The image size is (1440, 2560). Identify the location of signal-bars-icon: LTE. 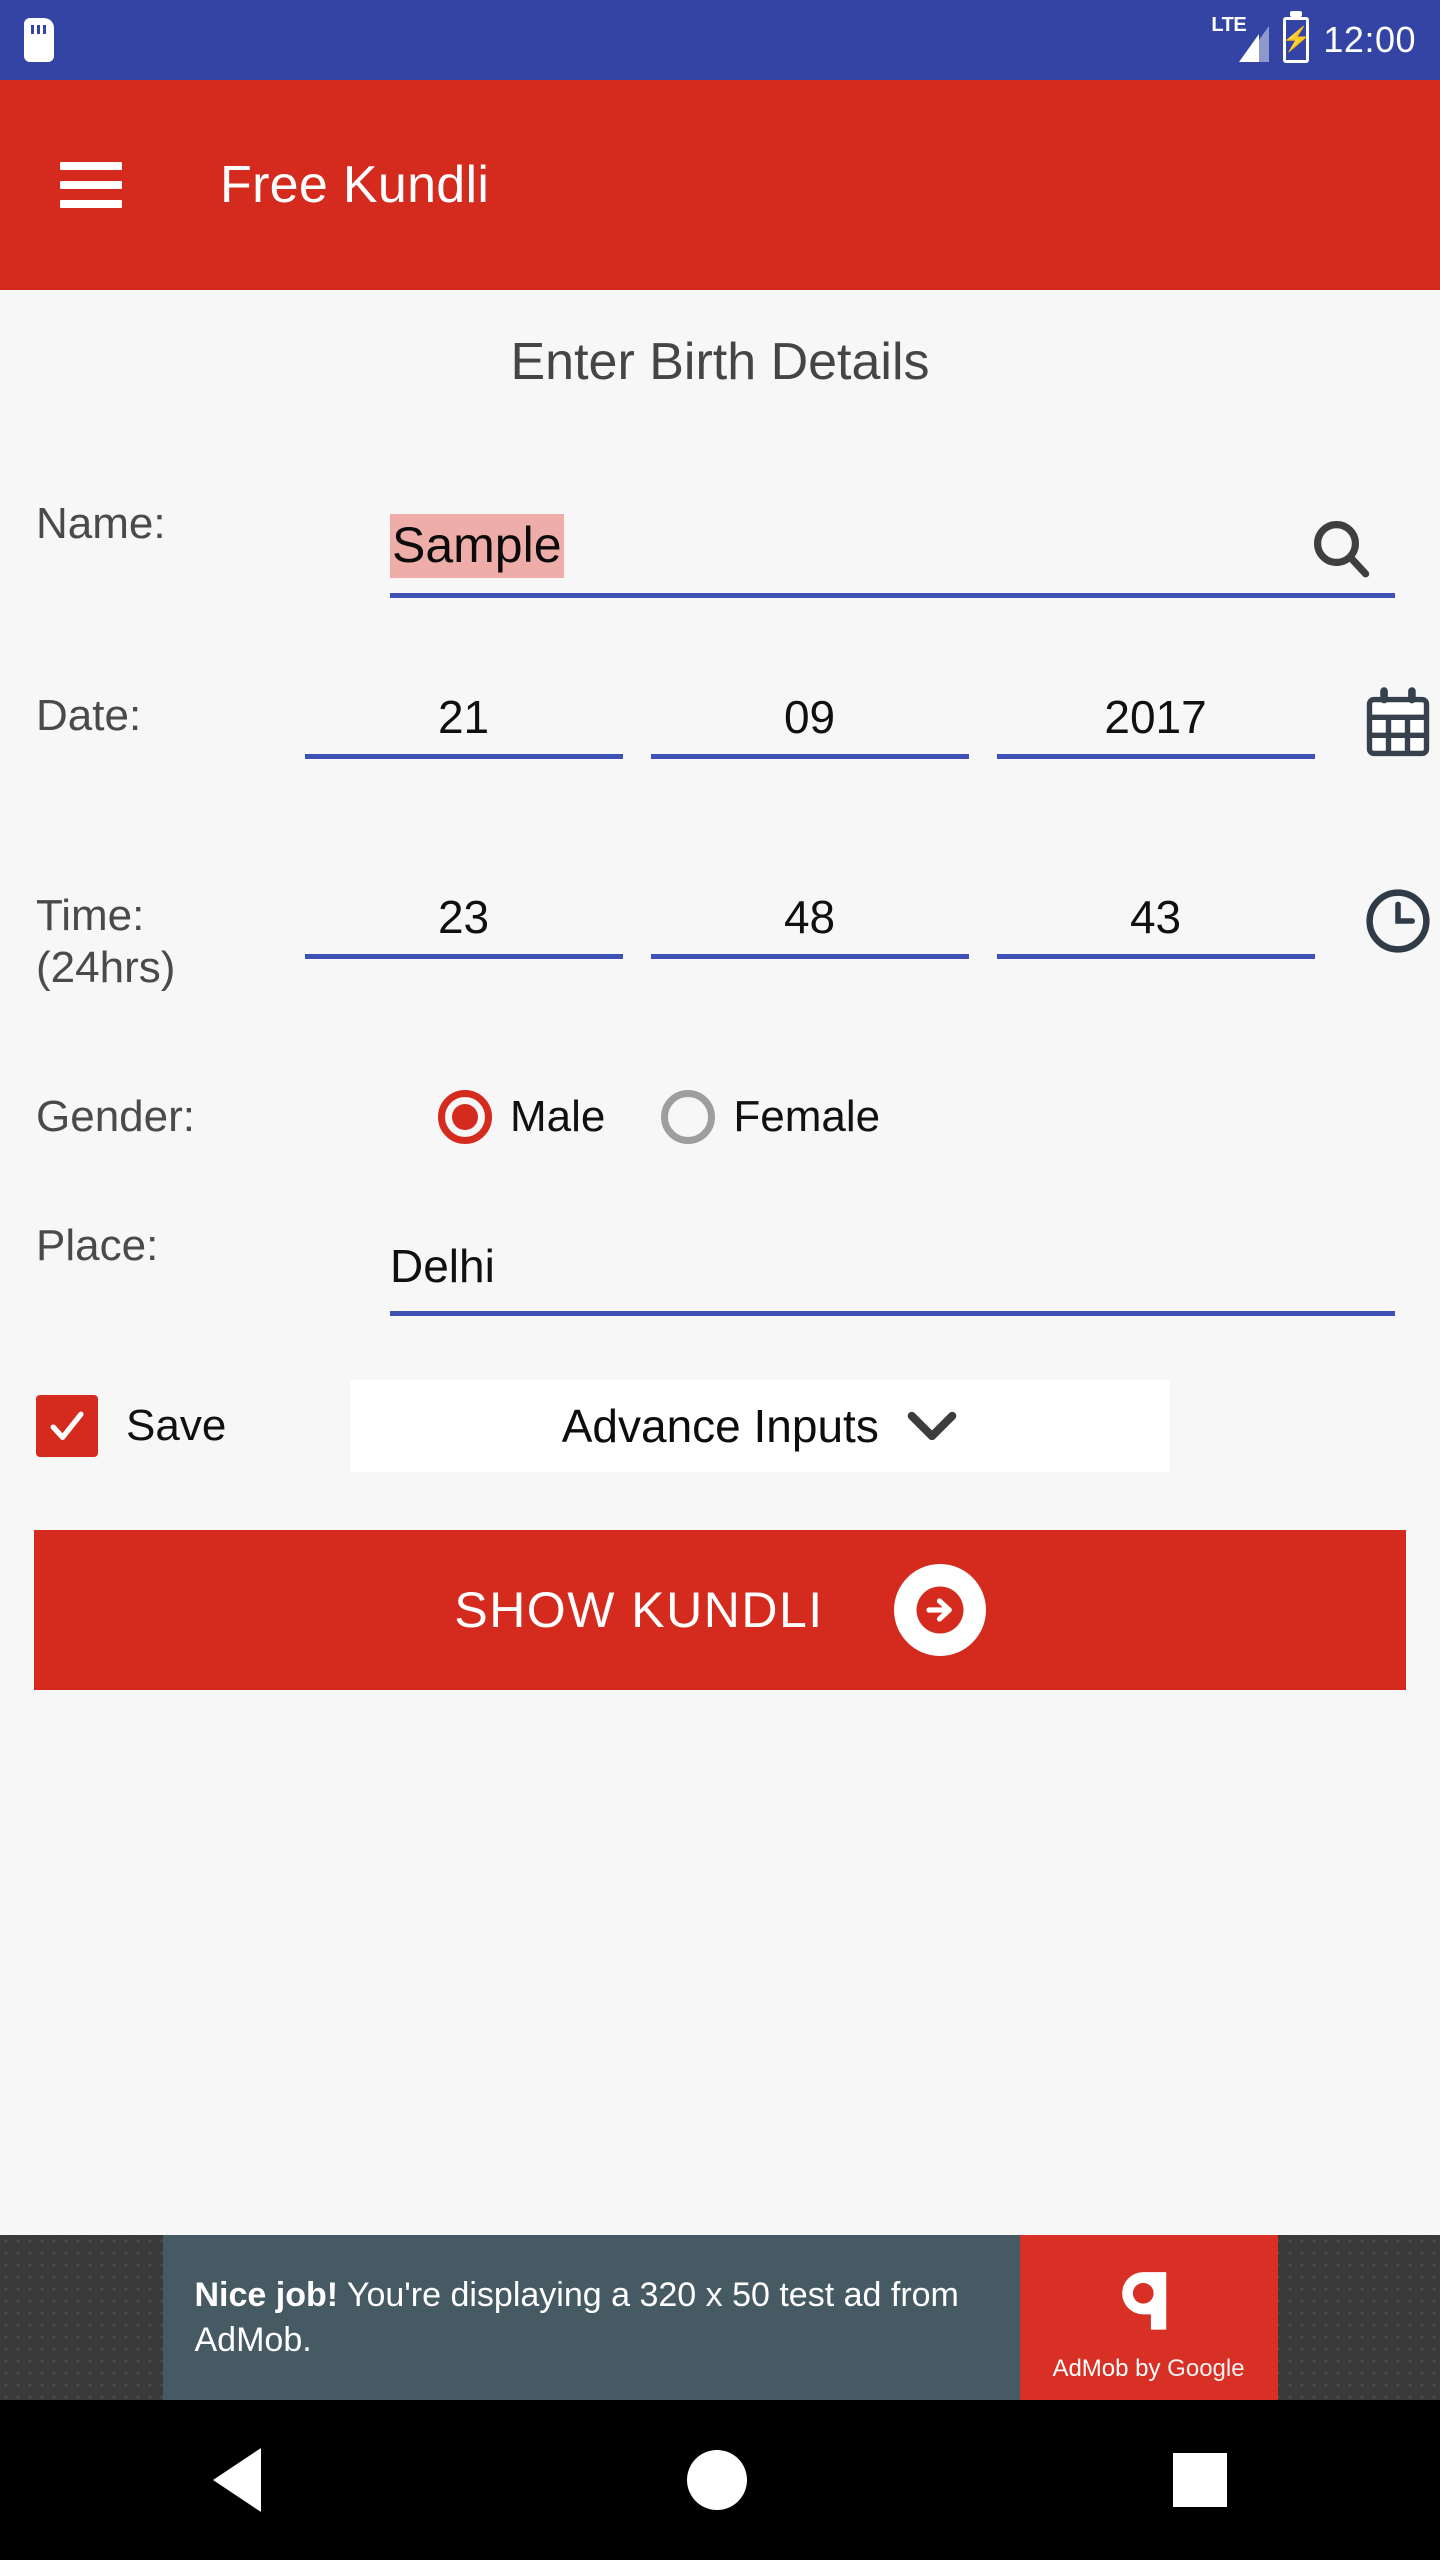
(1240, 39).